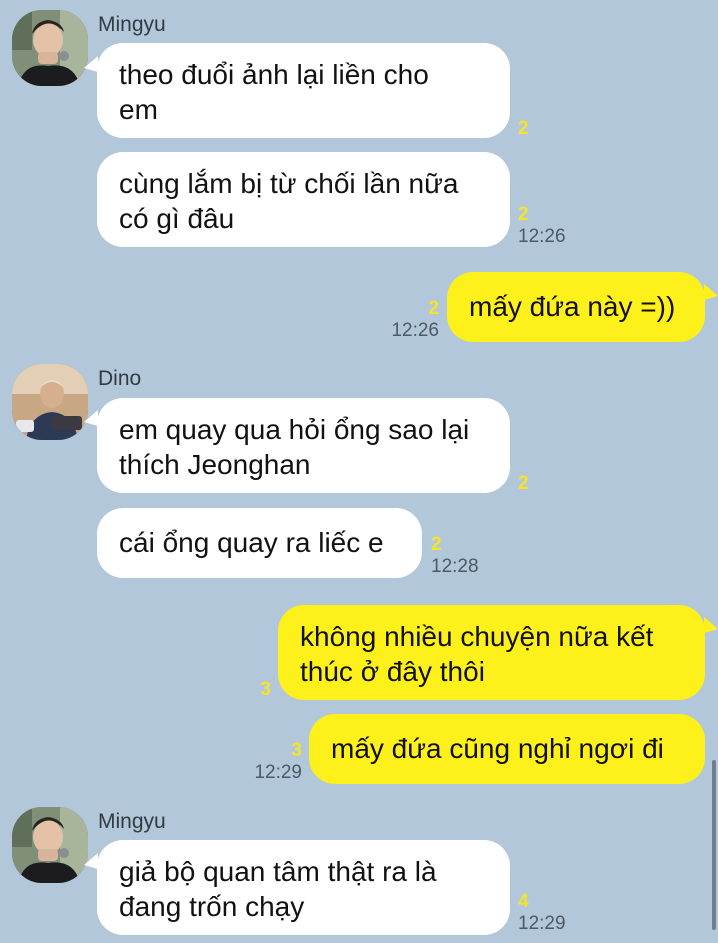 This screenshot has width=718, height=943. Describe the element at coordinates (523, 901) in the screenshot. I see `unread-count: 4` at that location.